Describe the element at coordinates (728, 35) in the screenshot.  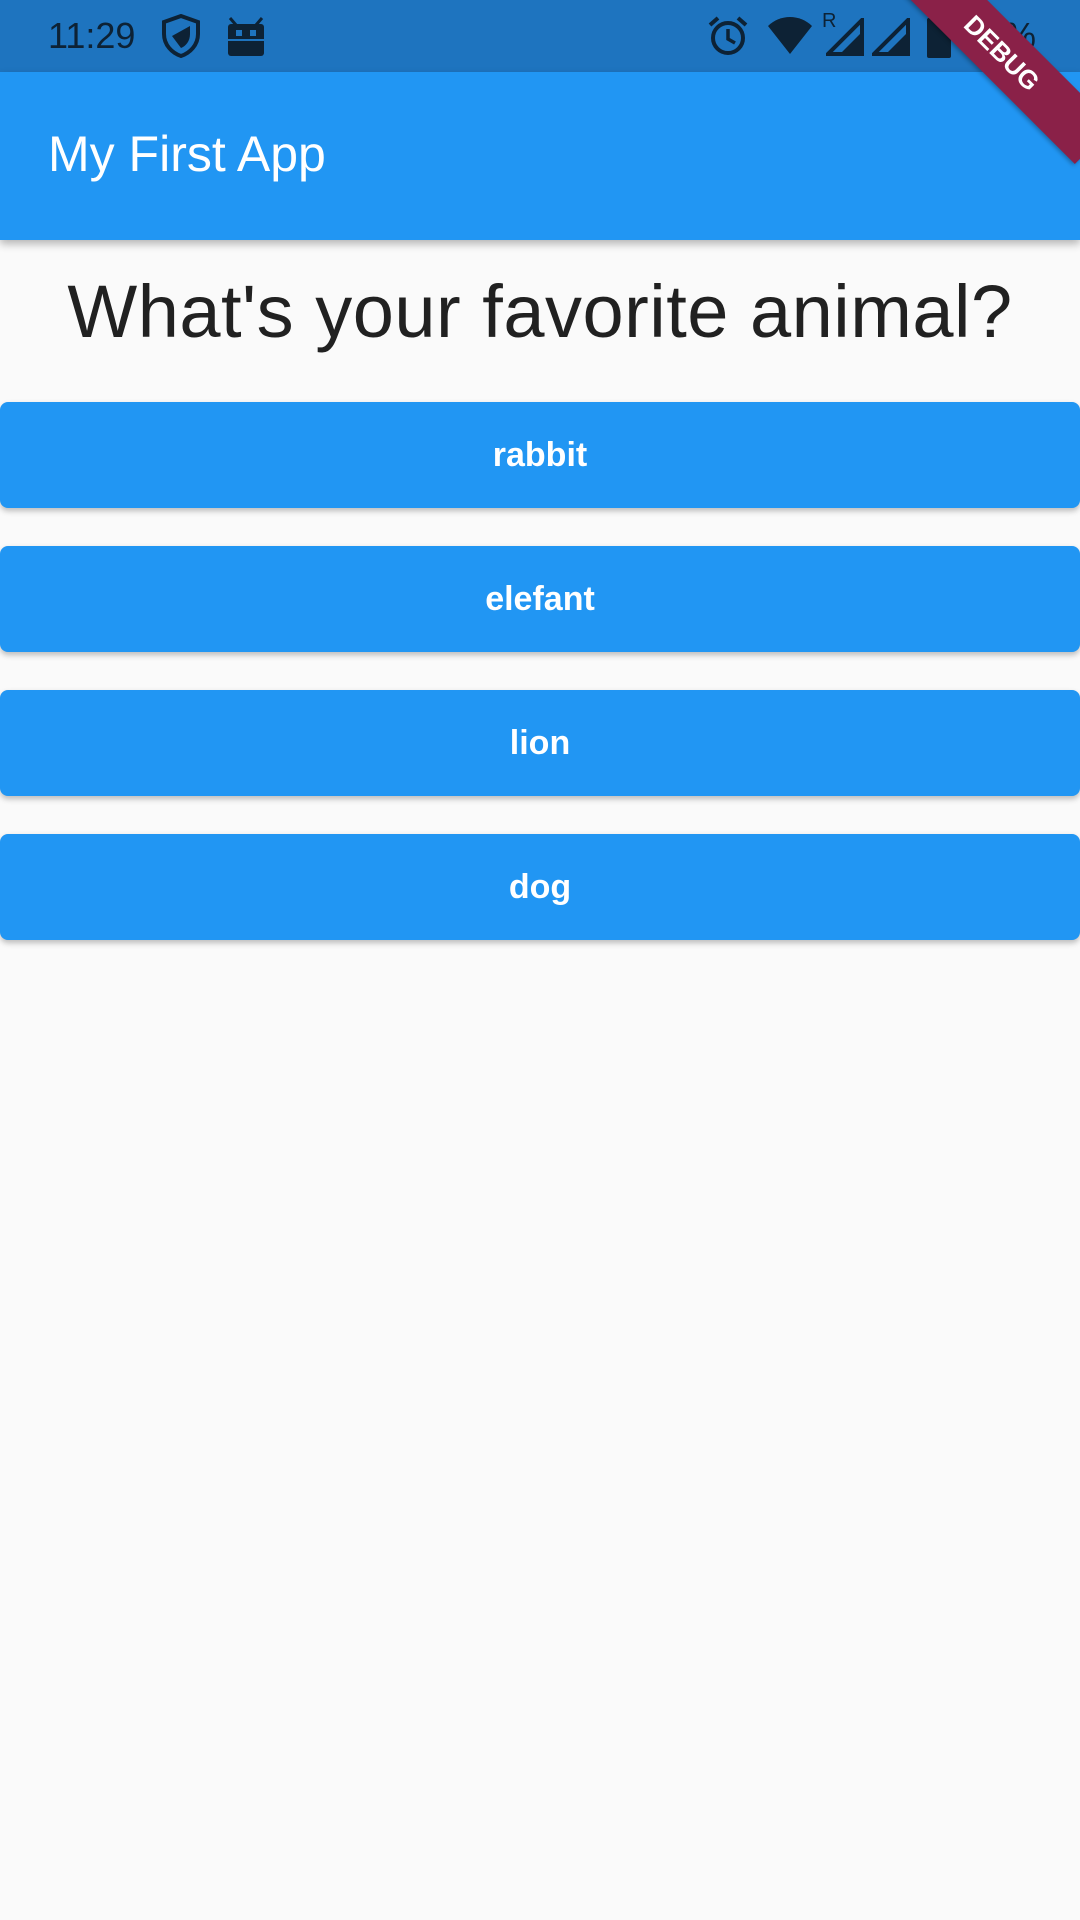
I see `alarm-icon` at that location.